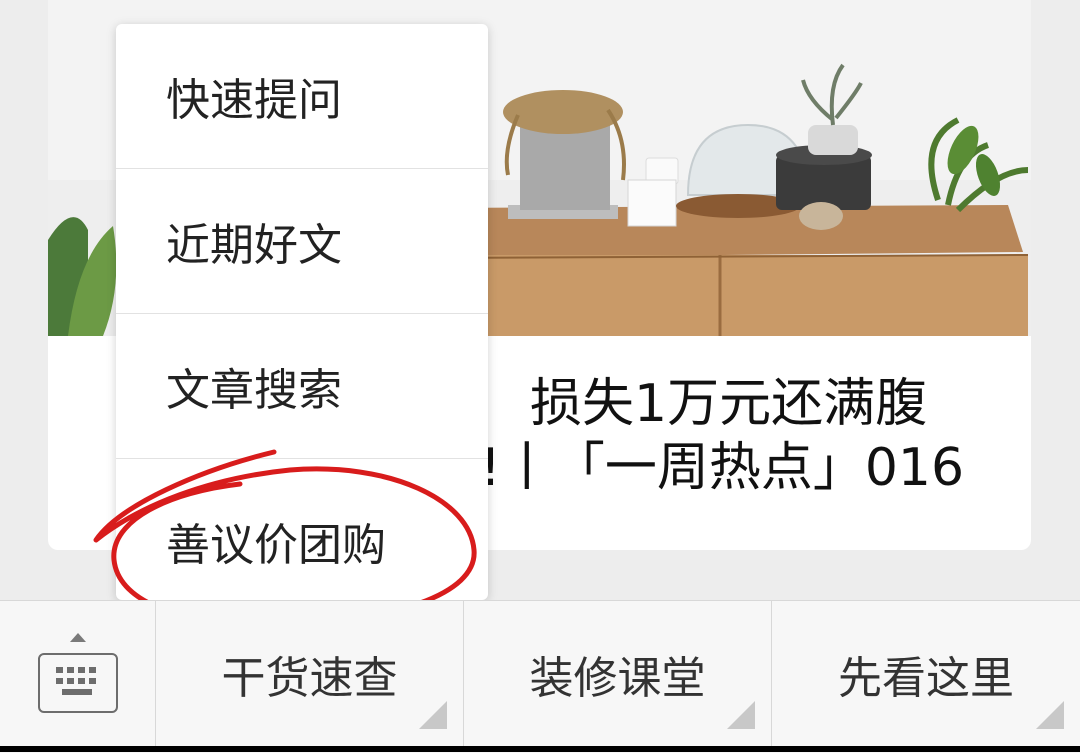 This screenshot has height=753, width=1080. I want to click on menu-item-article-search: 文章搜索, so click(302, 385).